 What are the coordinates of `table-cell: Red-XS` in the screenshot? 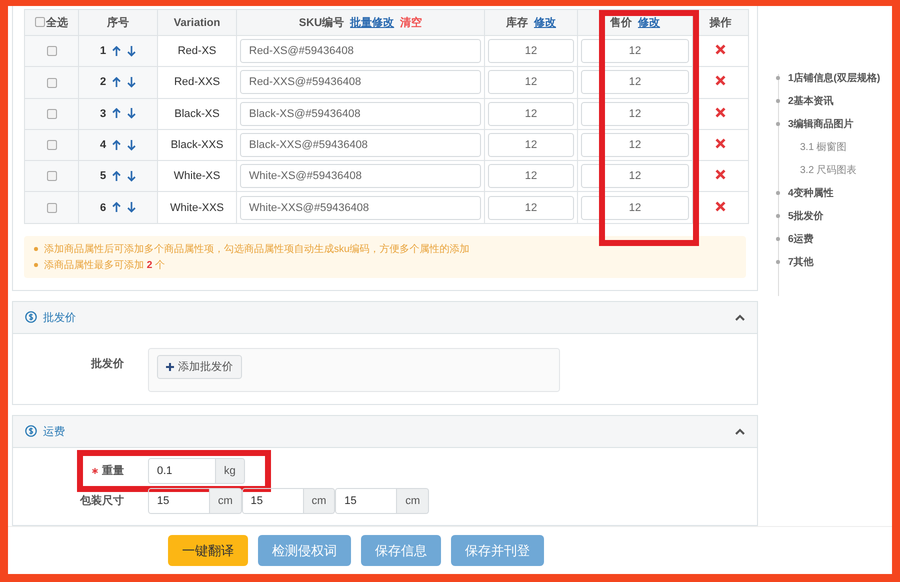 It's located at (197, 51).